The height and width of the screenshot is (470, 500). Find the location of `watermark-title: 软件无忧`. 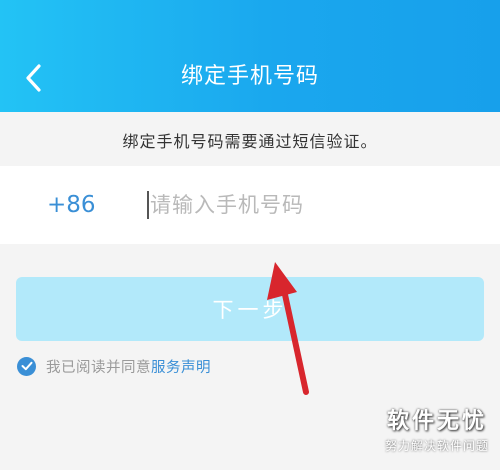

watermark-title: 软件无忧 is located at coordinates (436, 421).